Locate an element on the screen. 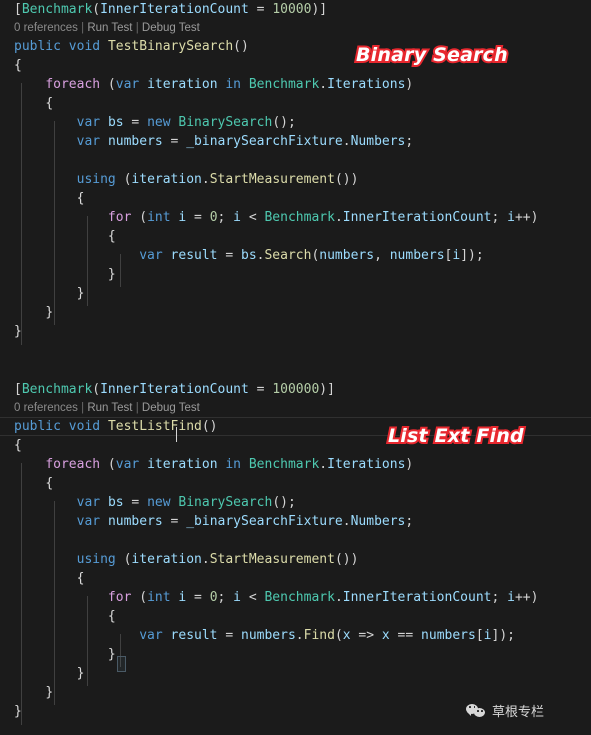 The height and width of the screenshot is (735, 591). method-name: TestBinarySearch is located at coordinates (170, 46).